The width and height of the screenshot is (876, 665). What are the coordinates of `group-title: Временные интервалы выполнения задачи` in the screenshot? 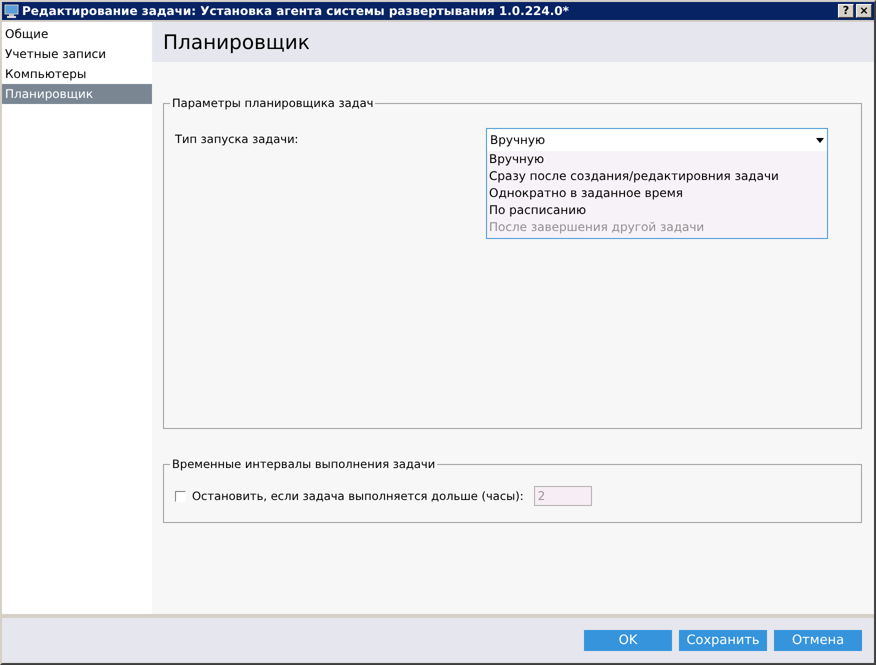 It's located at (304, 464).